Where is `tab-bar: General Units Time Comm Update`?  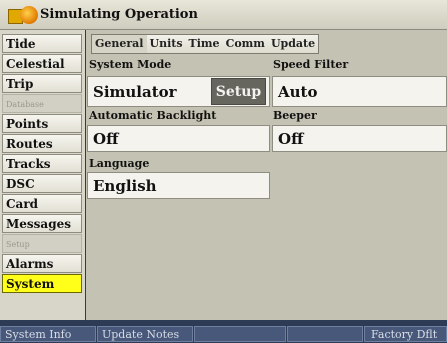 tab-bar: General Units Time Comm Update is located at coordinates (205, 44).